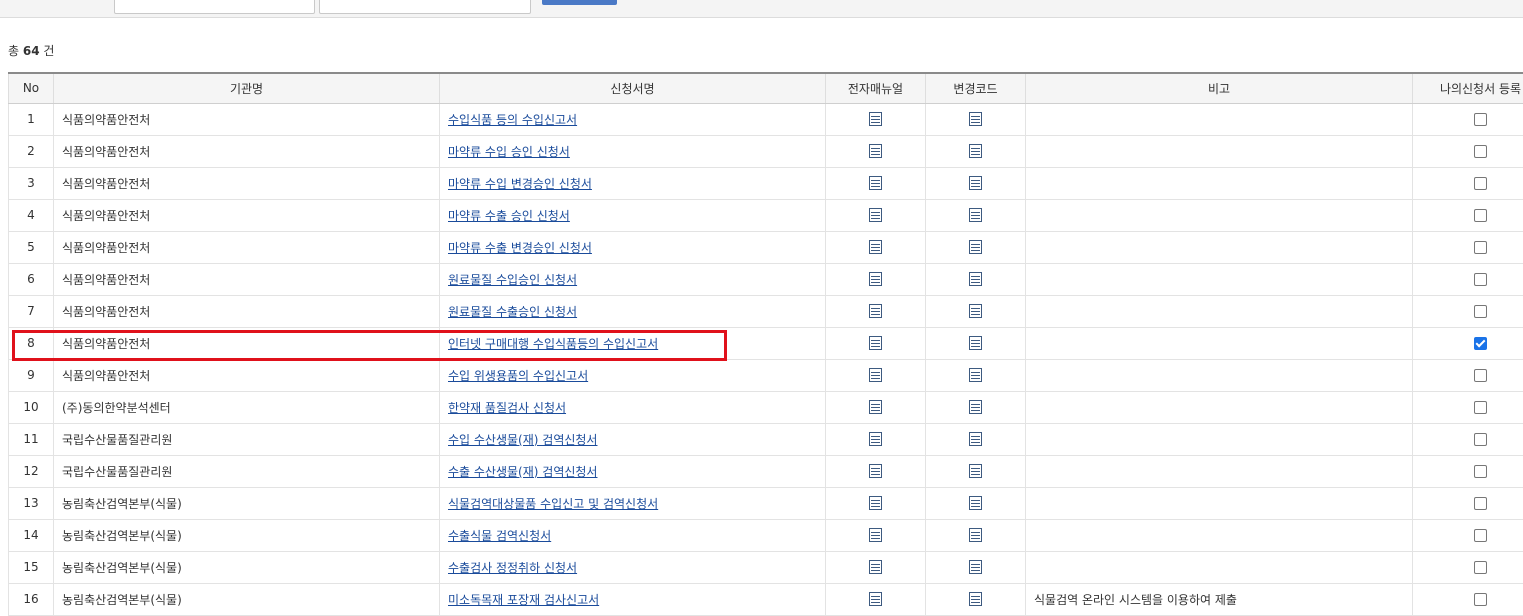  What do you see at coordinates (1468, 88) in the screenshot?
I see `header-my-form-register: 나의신청서 등록` at bounding box center [1468, 88].